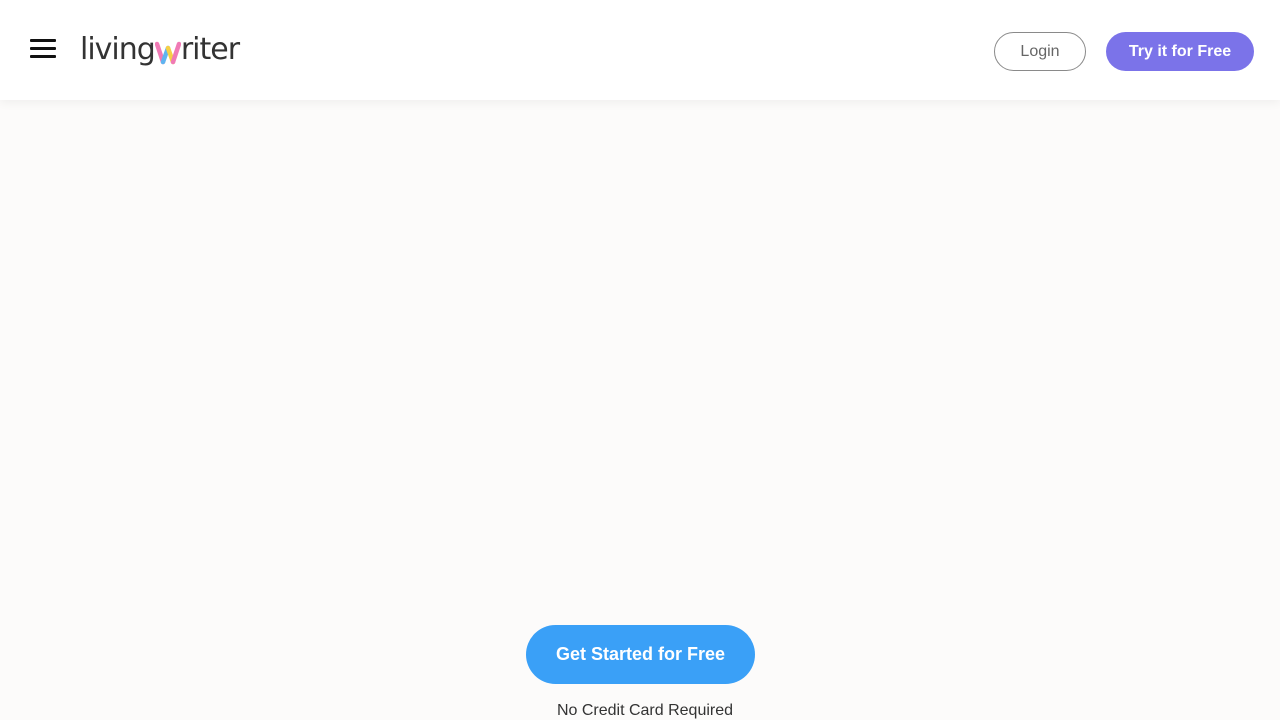 The height and width of the screenshot is (720, 1280). What do you see at coordinates (210, 49) in the screenshot?
I see `logo-text-after: riter` at bounding box center [210, 49].